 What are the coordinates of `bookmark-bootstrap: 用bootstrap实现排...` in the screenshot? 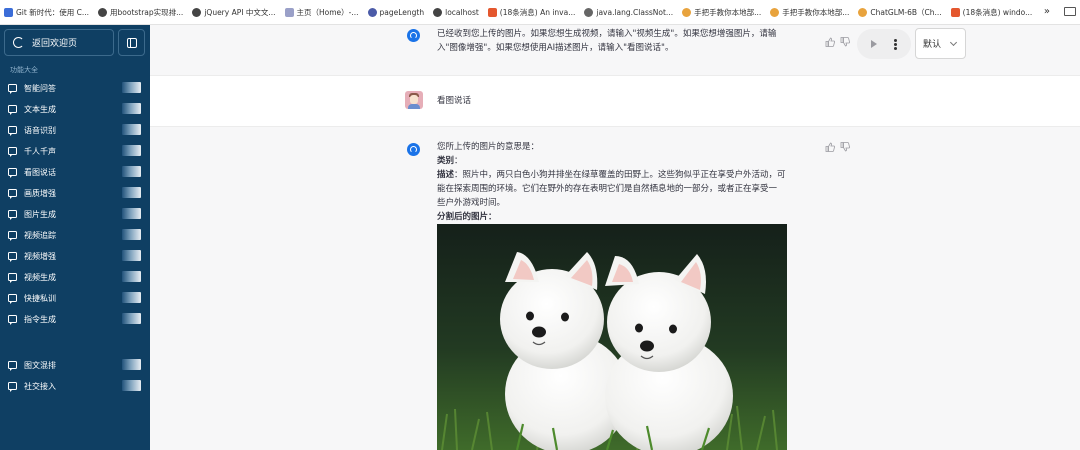 It's located at (140, 12).